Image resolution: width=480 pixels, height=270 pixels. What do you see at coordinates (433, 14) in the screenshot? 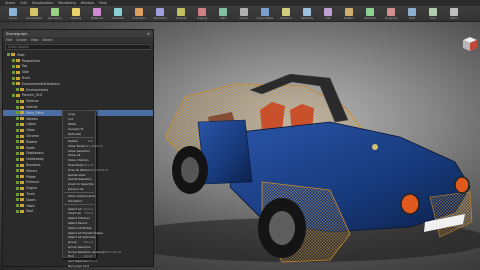
I see `tool-tools-button: Tools` at bounding box center [433, 14].